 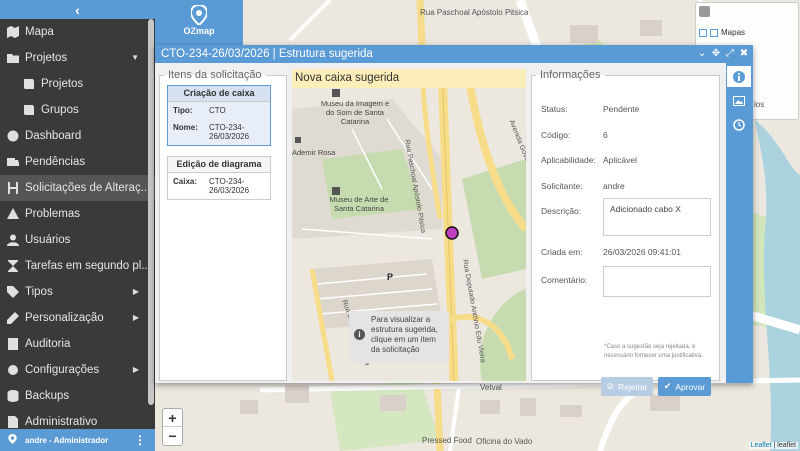 I want to click on layer-checkbox, so click(x=714, y=32).